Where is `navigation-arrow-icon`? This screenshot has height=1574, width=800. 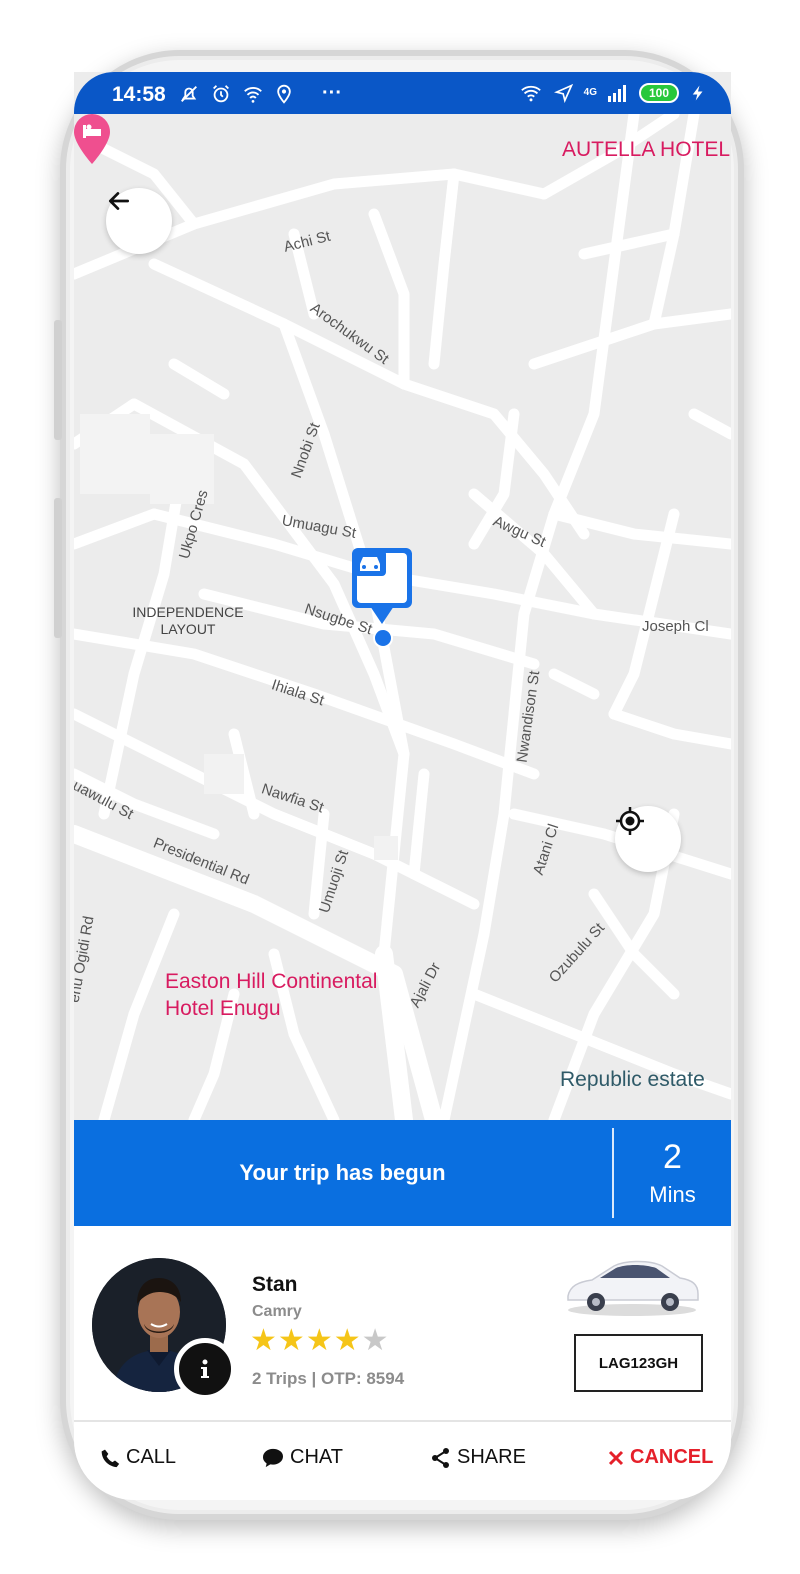 navigation-arrow-icon is located at coordinates (563, 93).